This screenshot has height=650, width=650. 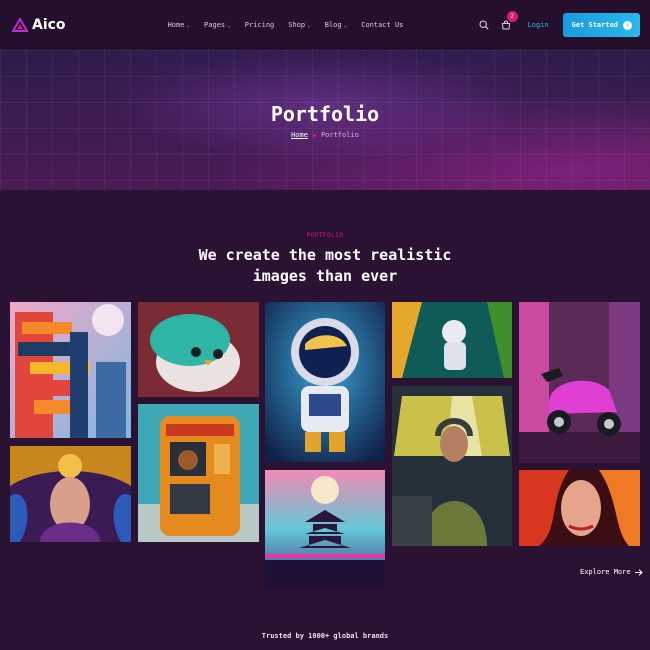 I want to click on nav-item-pages: Pages ⌄, so click(x=217, y=25).